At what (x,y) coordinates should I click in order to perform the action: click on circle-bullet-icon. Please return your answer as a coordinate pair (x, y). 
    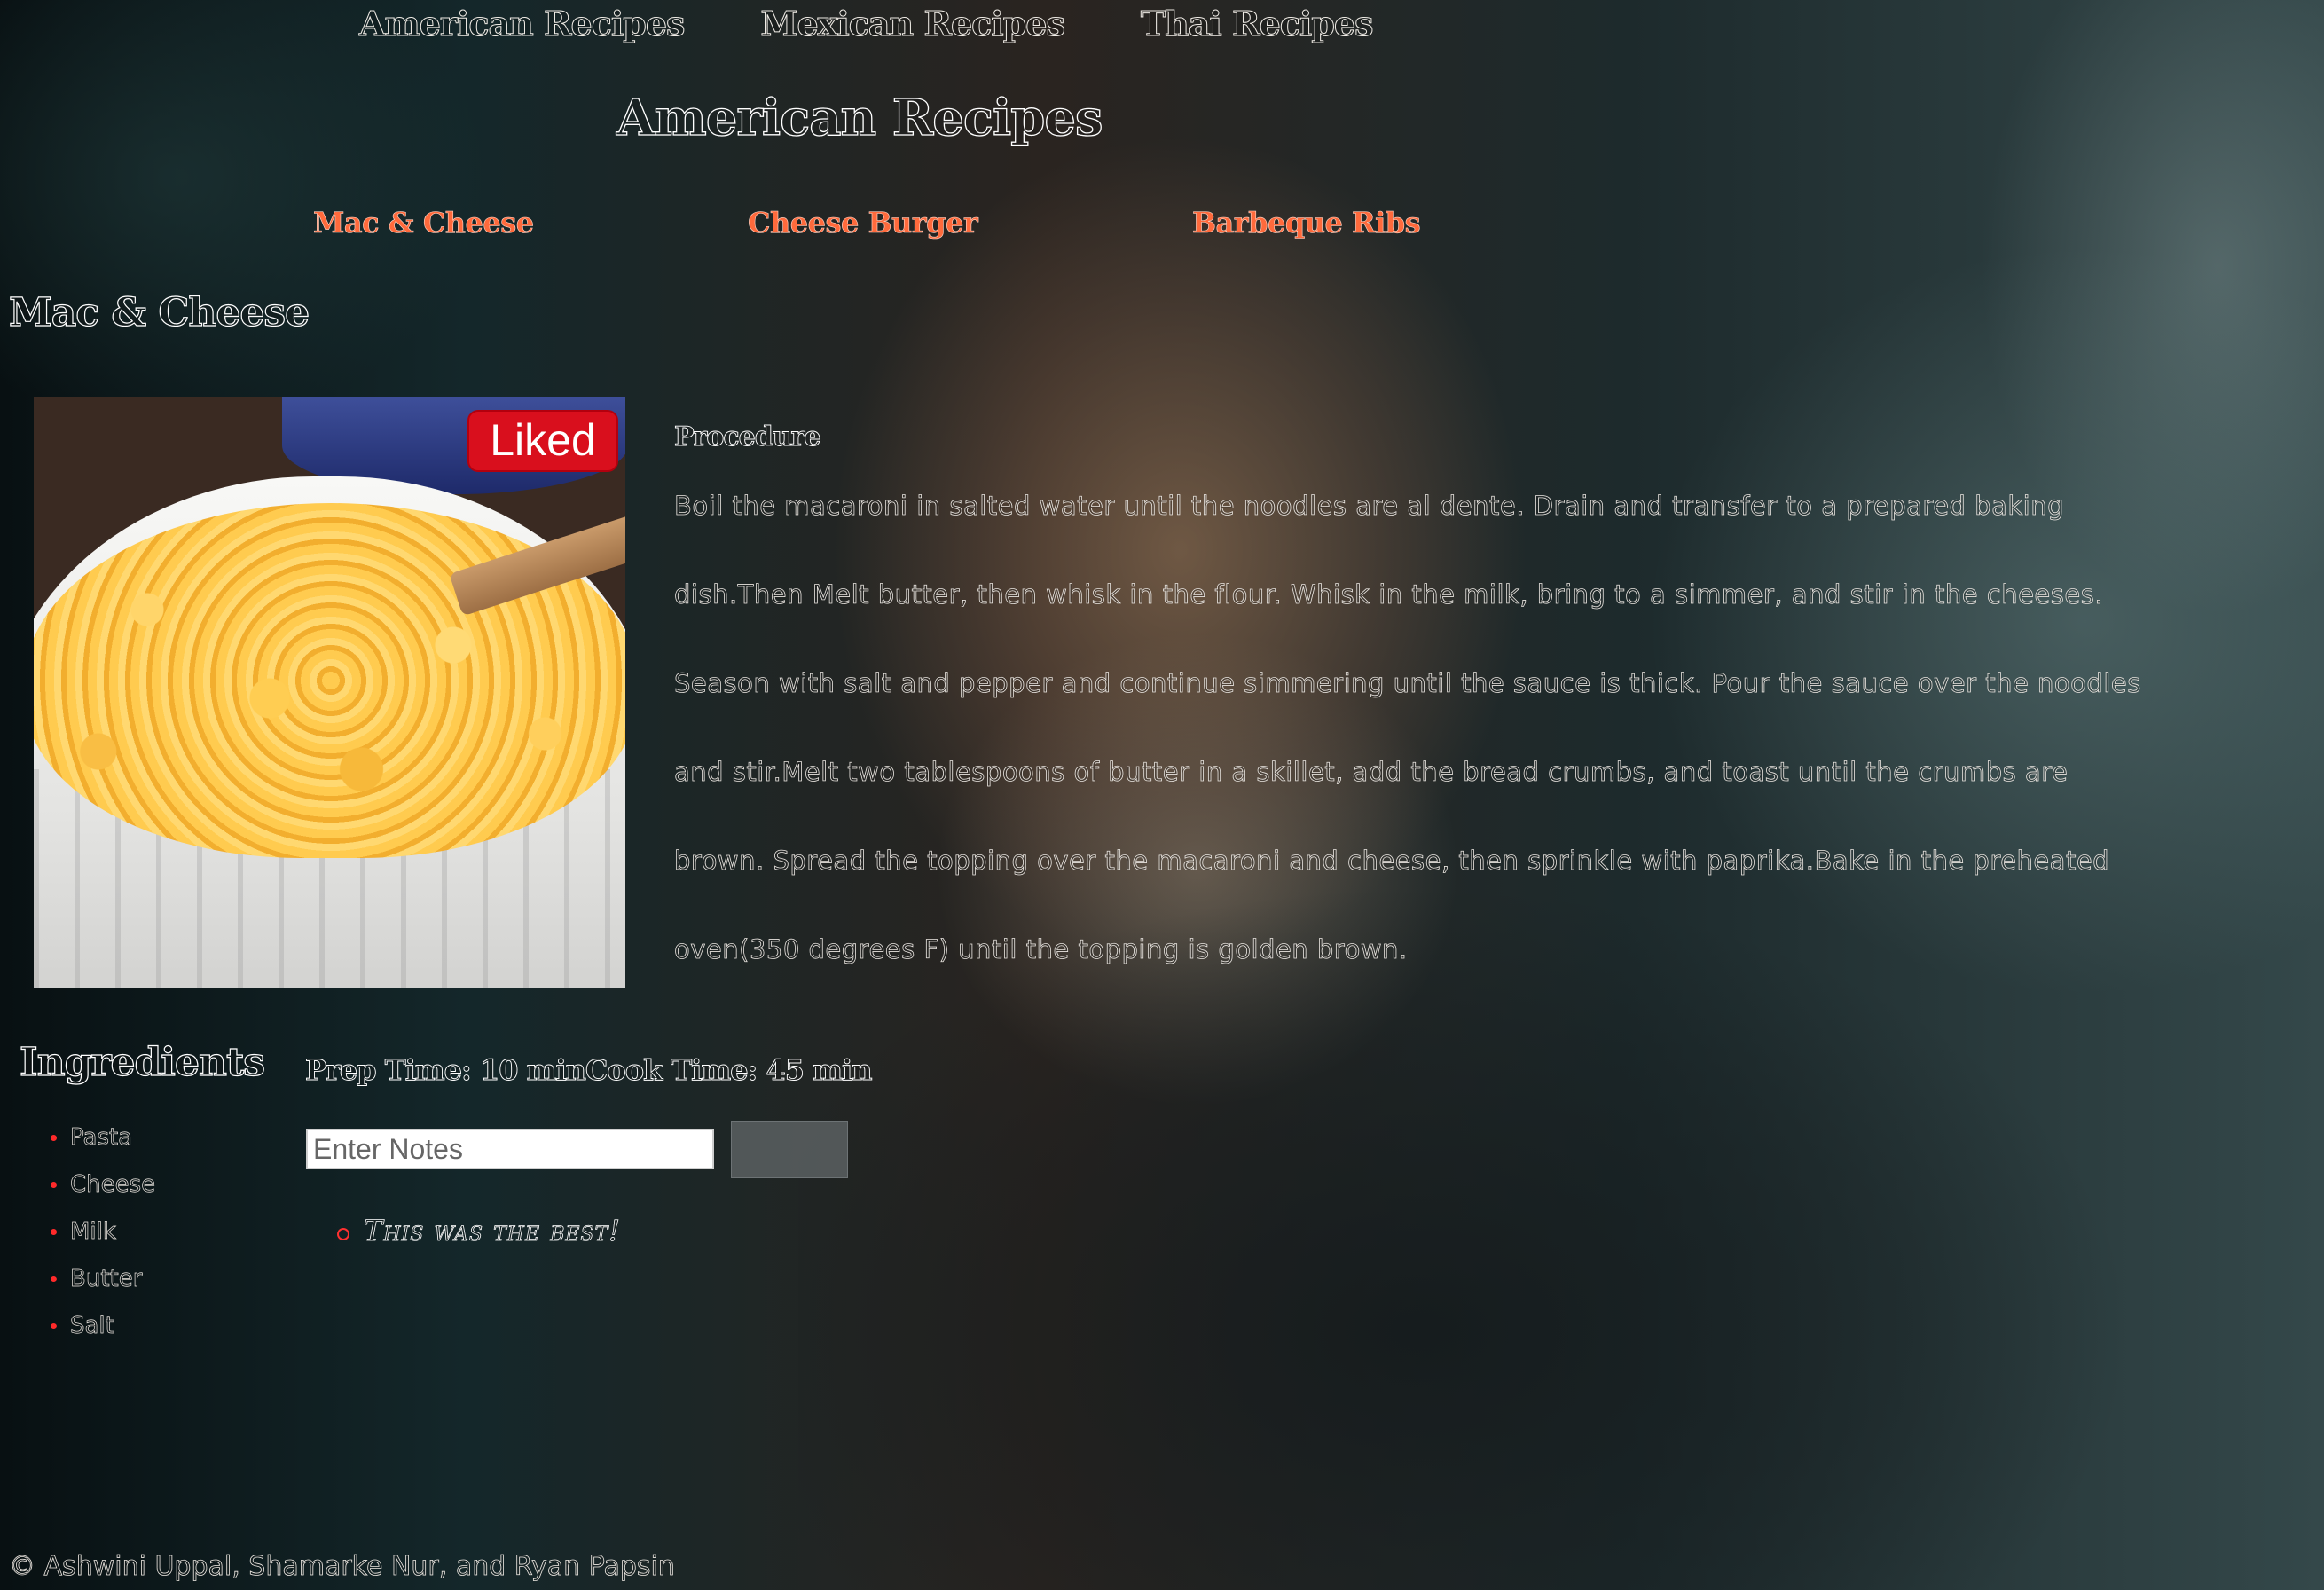
    Looking at the image, I should click on (343, 1234).